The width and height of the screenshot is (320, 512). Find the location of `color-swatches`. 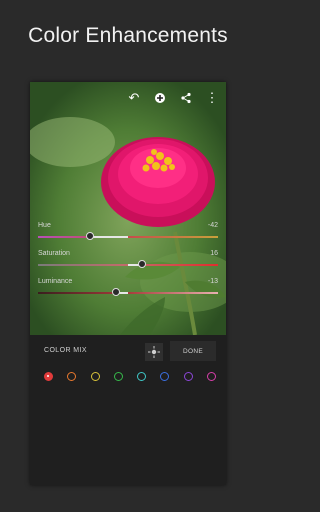

color-swatches is located at coordinates (130, 378).